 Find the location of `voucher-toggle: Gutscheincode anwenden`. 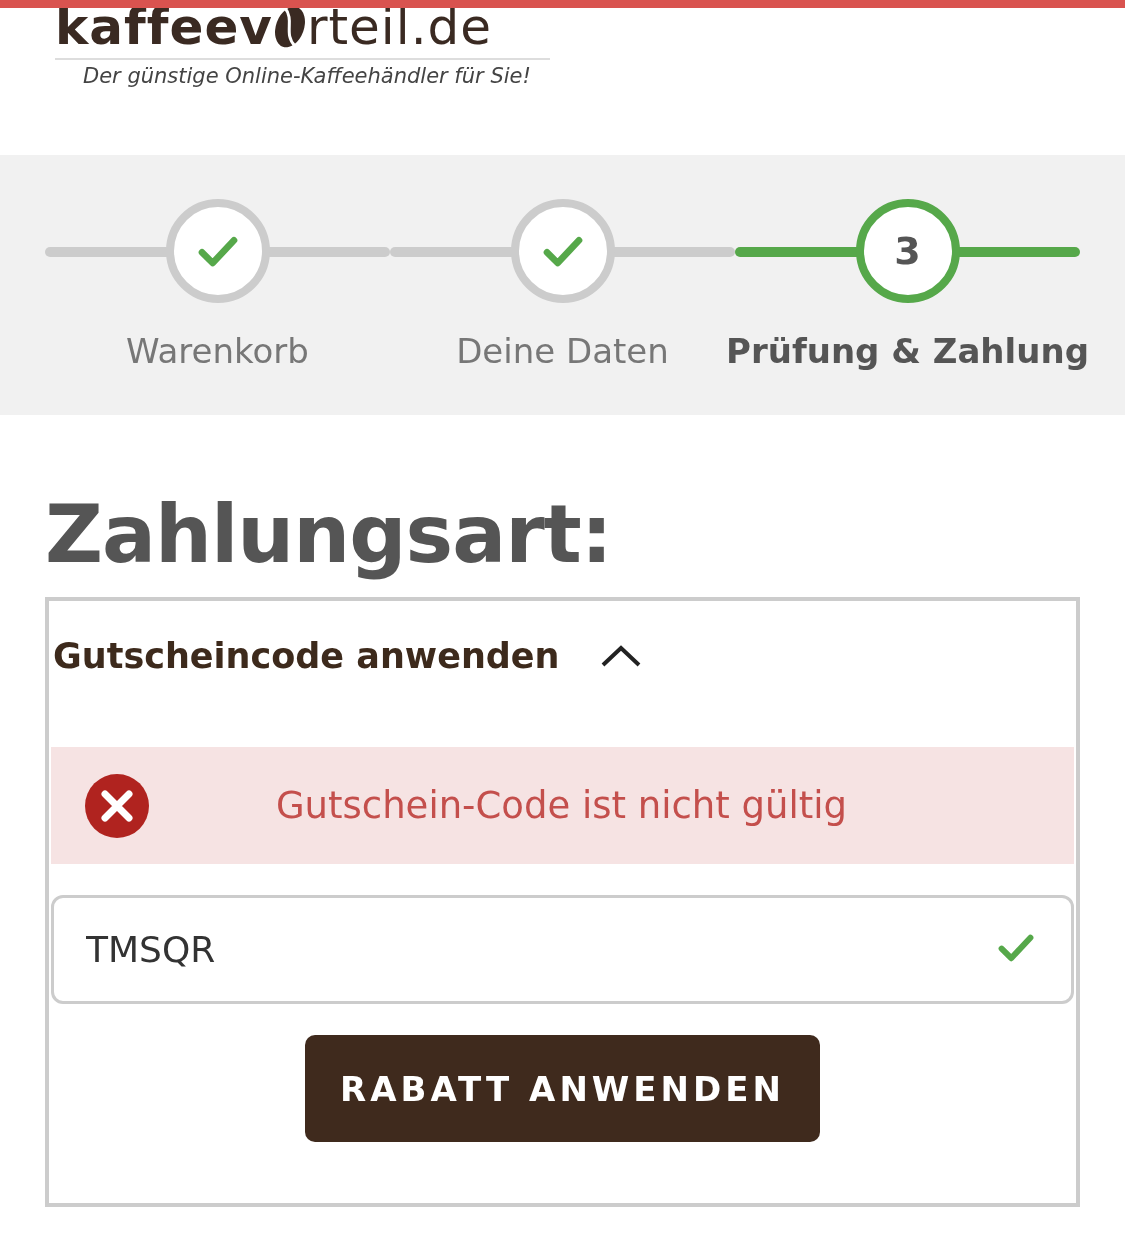

voucher-toggle: Gutscheincode anwenden is located at coordinates (306, 656).